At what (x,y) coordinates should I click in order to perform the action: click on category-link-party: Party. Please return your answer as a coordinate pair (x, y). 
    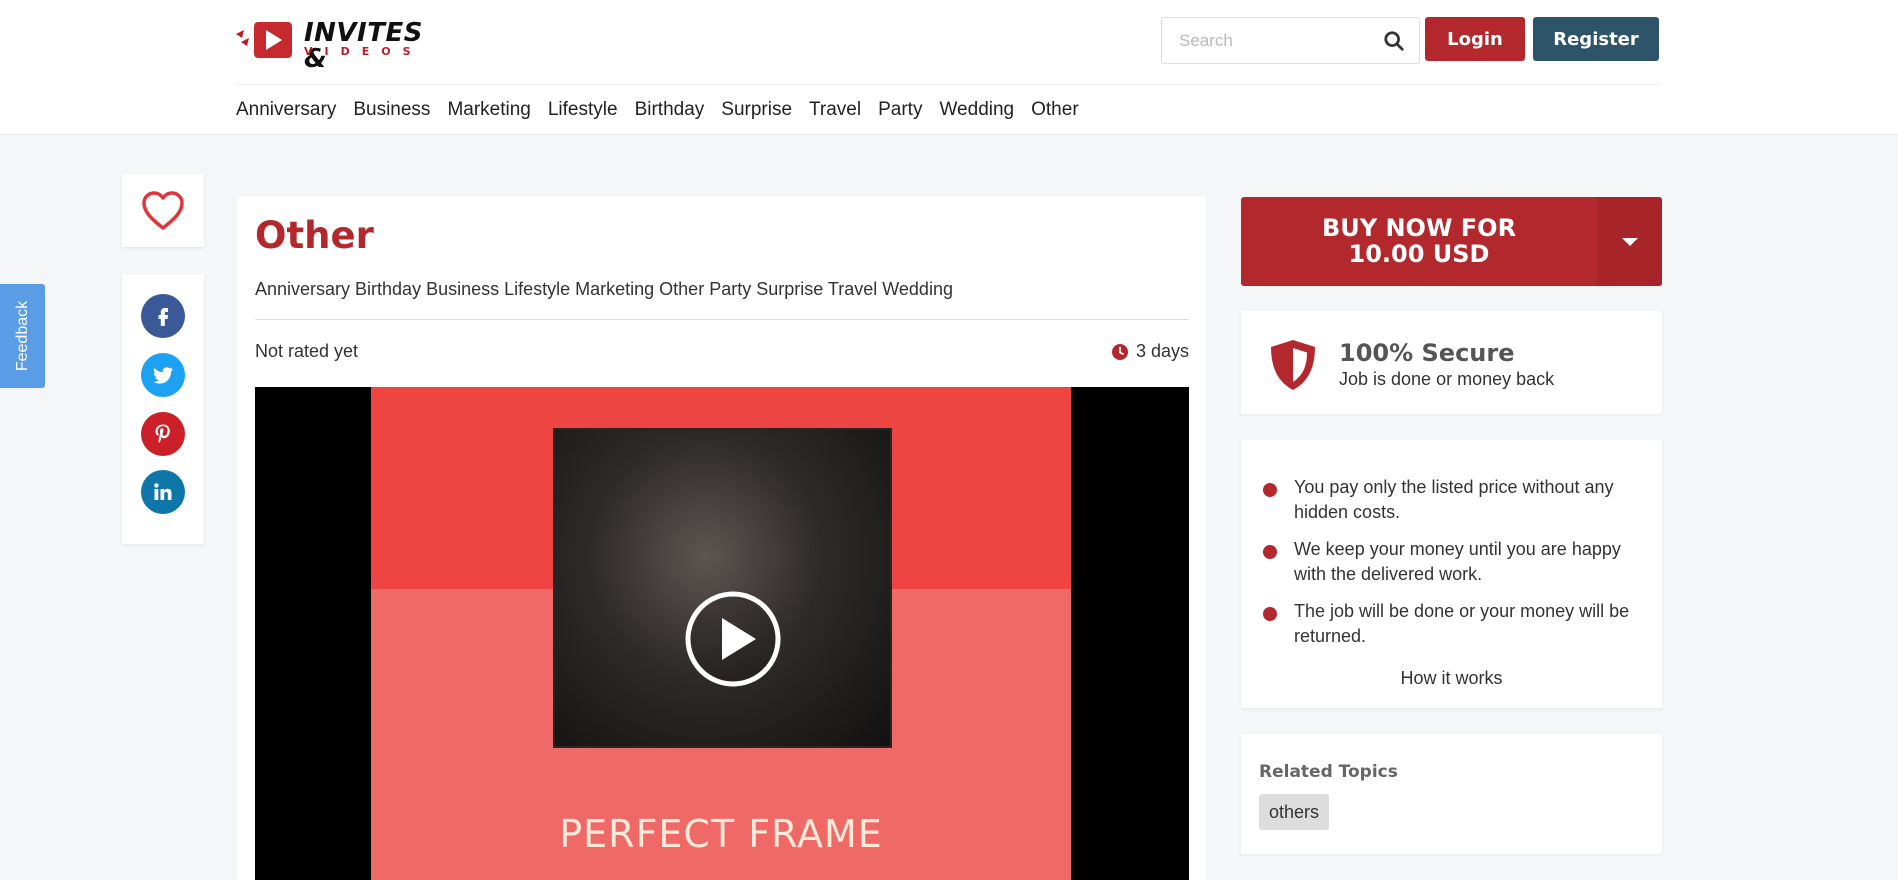
    Looking at the image, I should click on (900, 111).